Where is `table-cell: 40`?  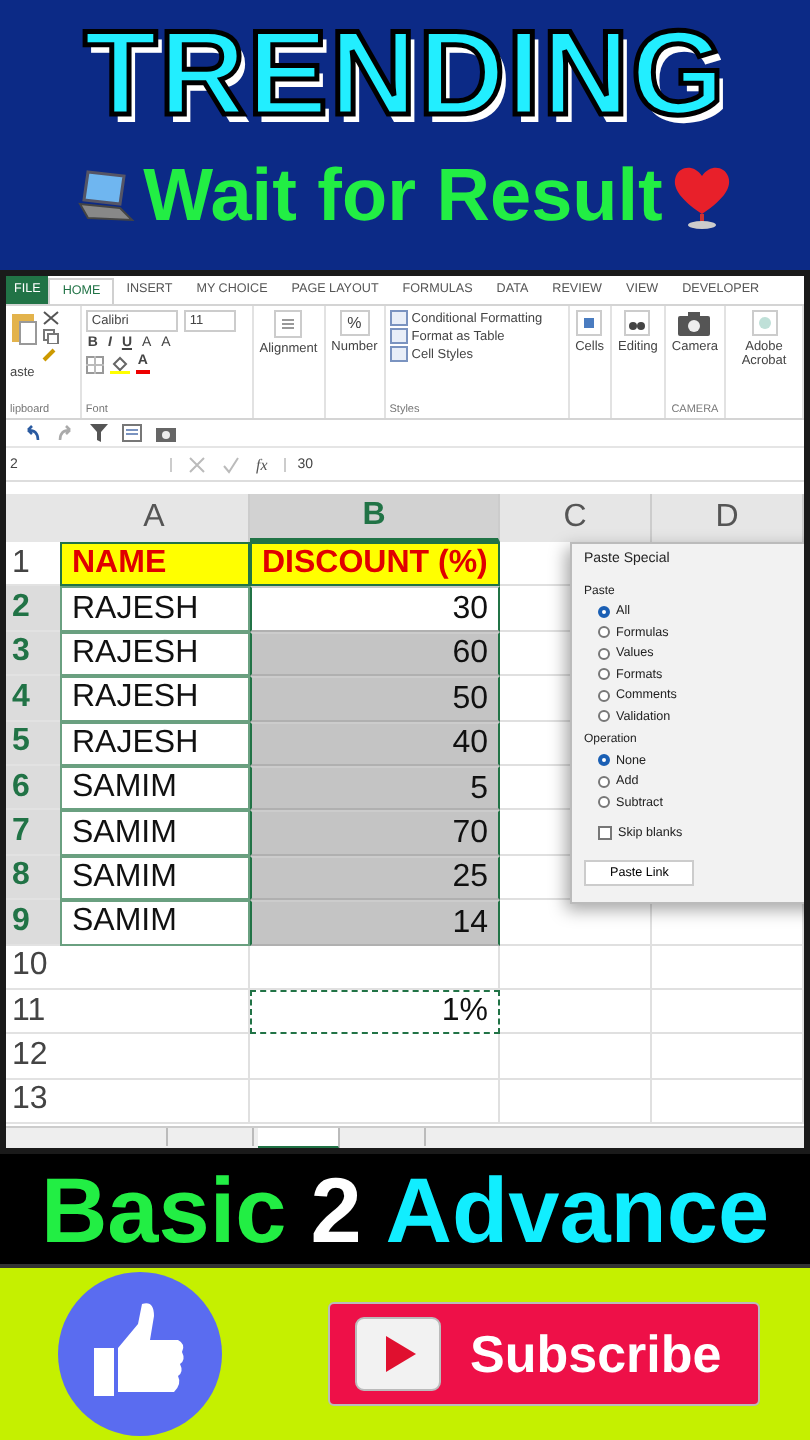
table-cell: 40 is located at coordinates (375, 743).